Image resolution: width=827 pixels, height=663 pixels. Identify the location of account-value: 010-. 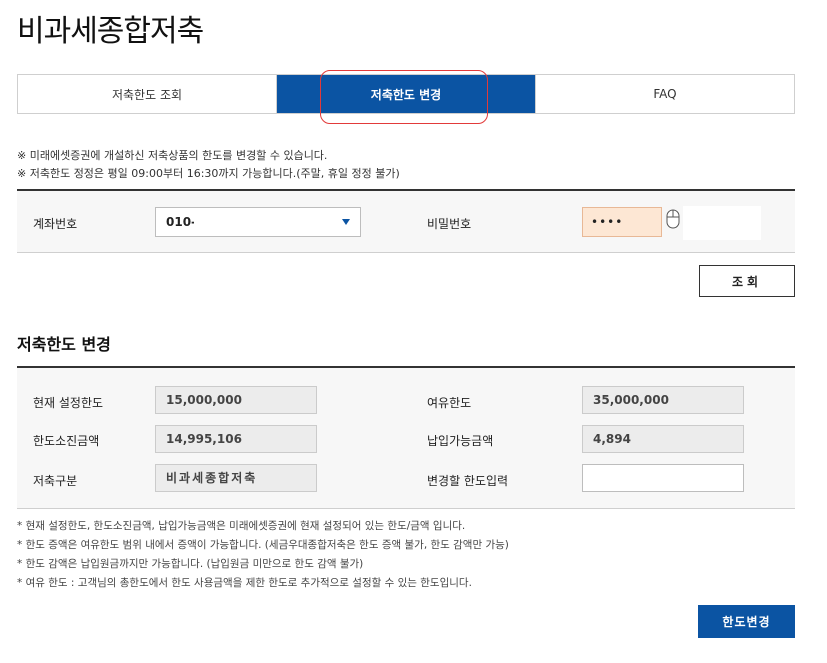
(181, 222).